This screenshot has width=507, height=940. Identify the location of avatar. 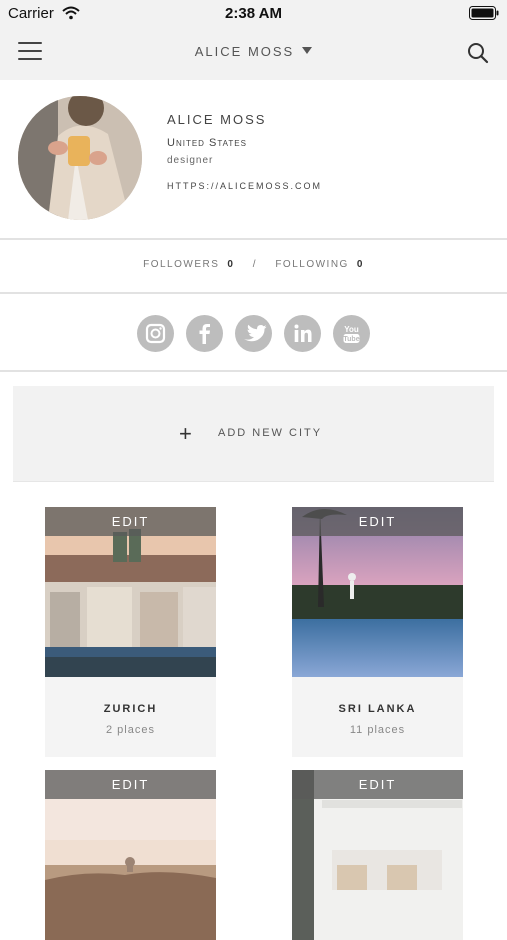
(80, 158).